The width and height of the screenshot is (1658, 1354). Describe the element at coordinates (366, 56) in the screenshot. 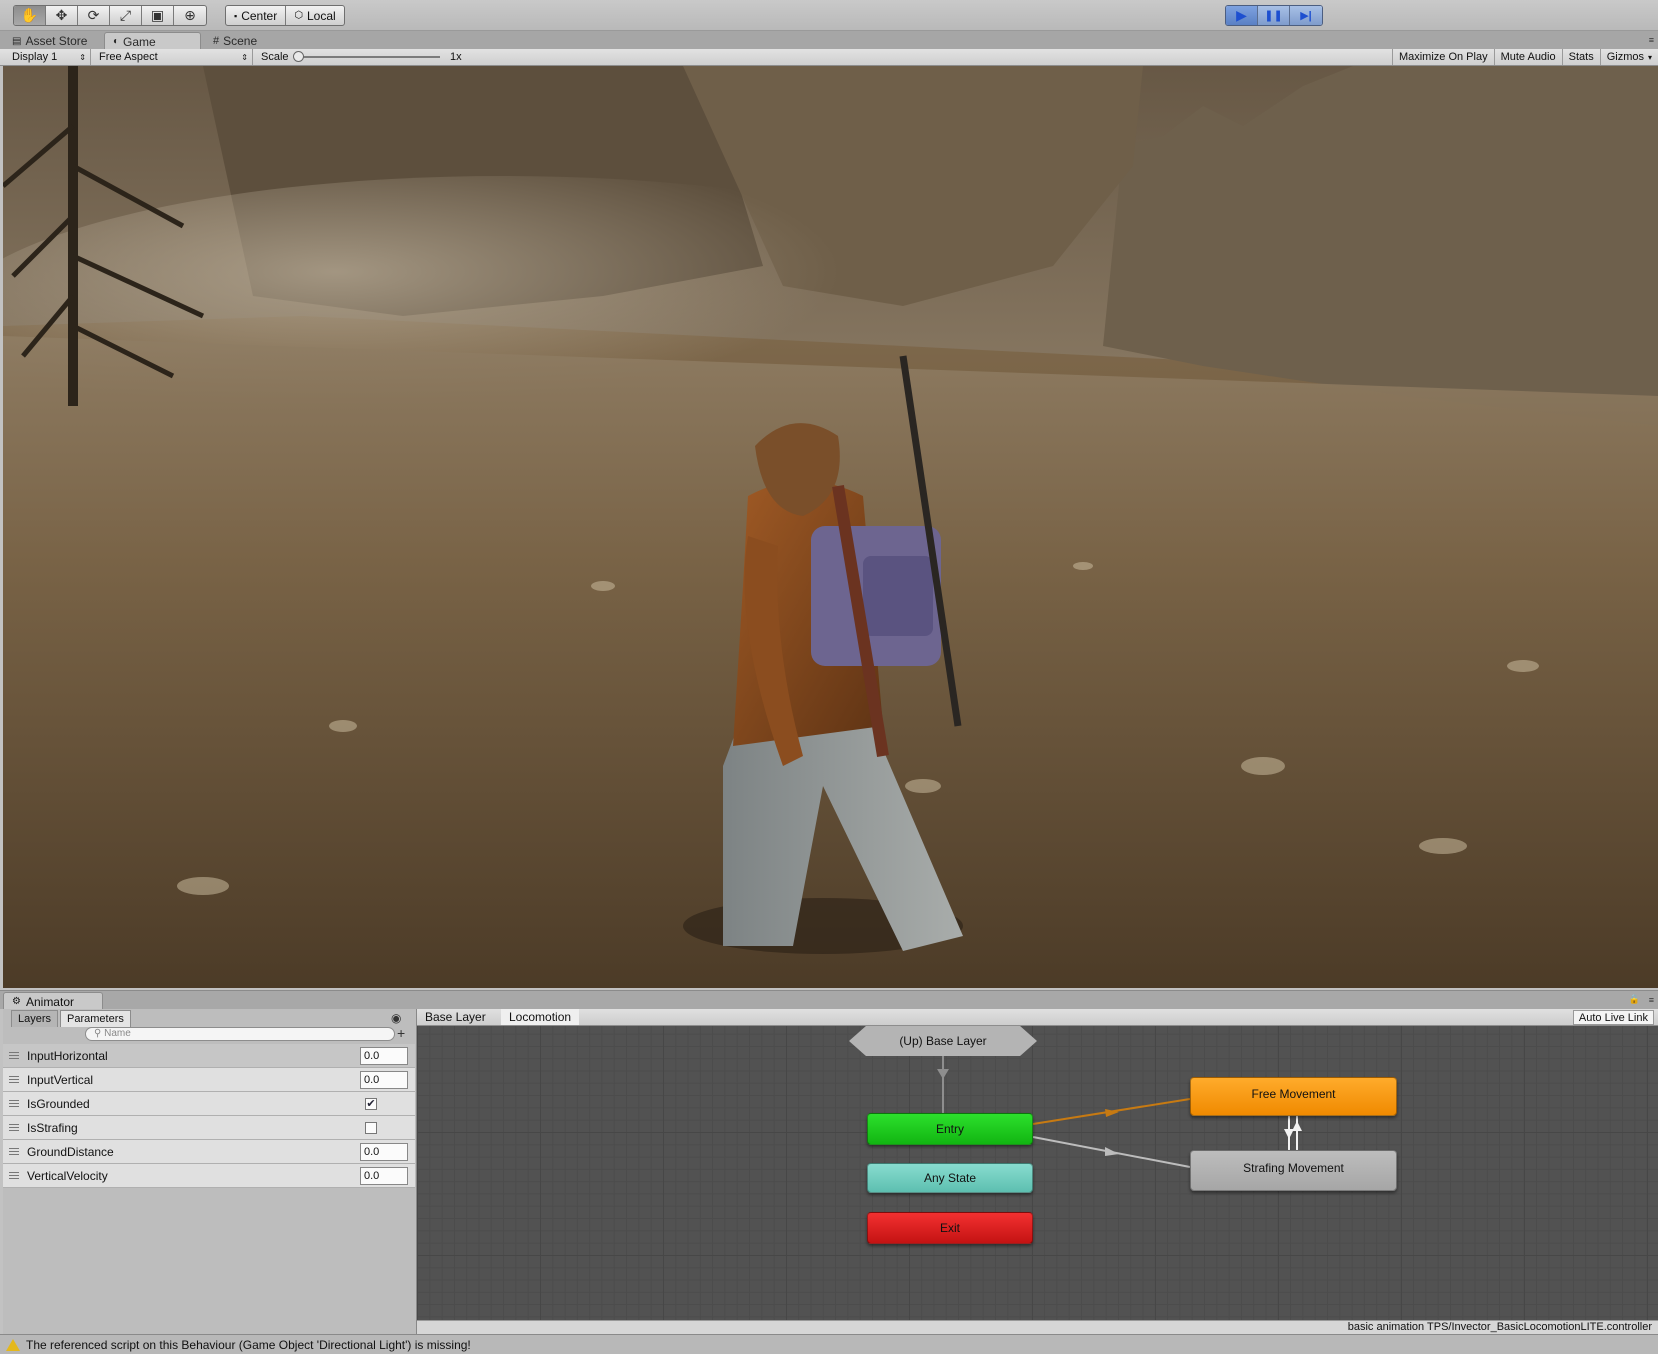

I see `scale-slider` at that location.